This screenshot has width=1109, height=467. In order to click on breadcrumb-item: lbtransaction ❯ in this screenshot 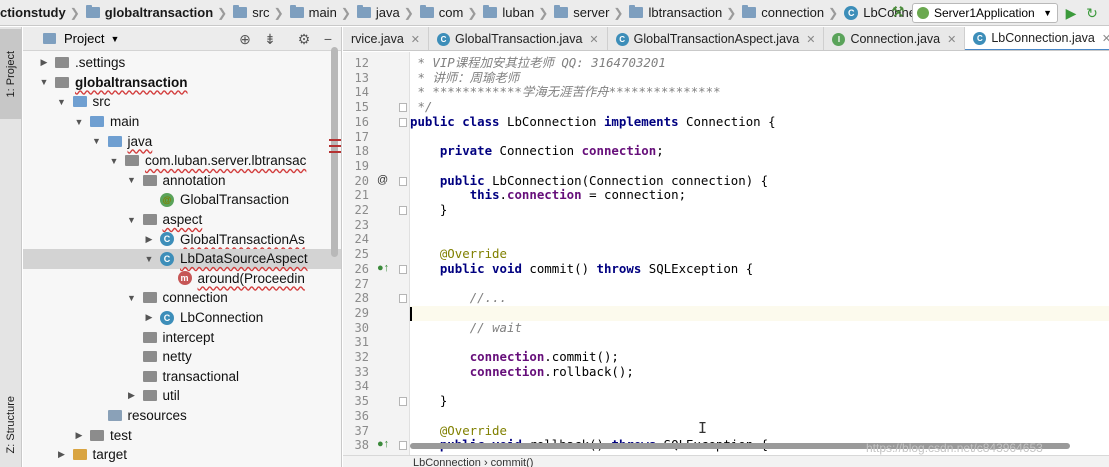, I will do `click(681, 12)`.